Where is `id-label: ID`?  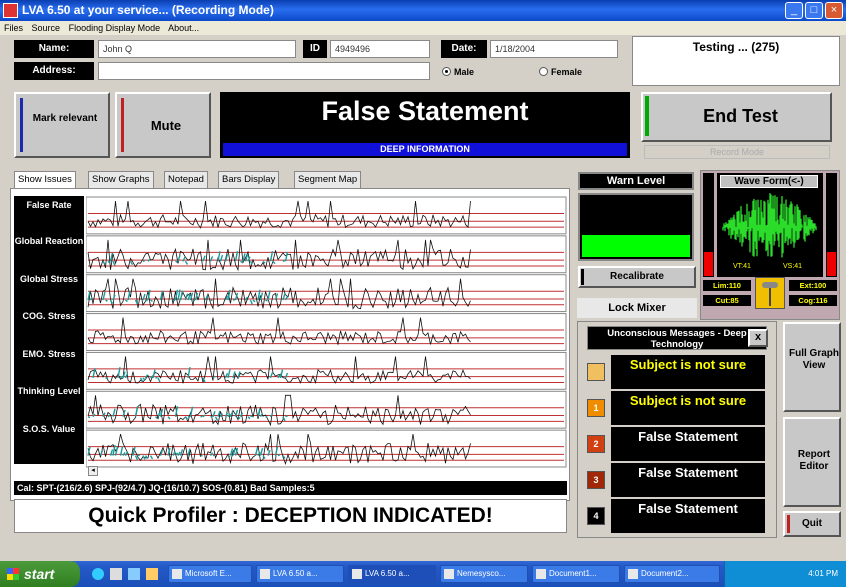 id-label: ID is located at coordinates (315, 49).